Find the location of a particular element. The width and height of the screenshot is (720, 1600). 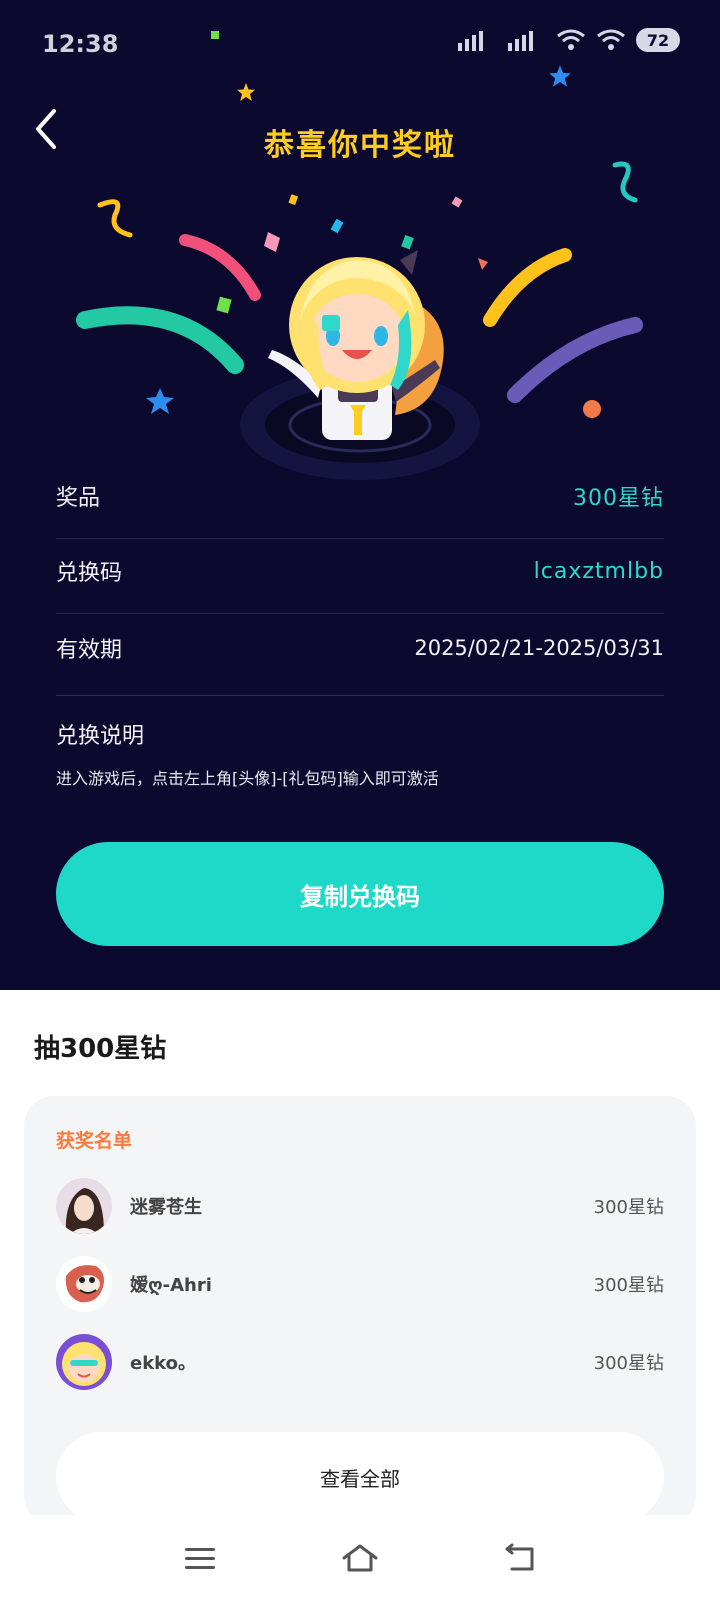

prize-label: 奖品 is located at coordinates (78, 498).